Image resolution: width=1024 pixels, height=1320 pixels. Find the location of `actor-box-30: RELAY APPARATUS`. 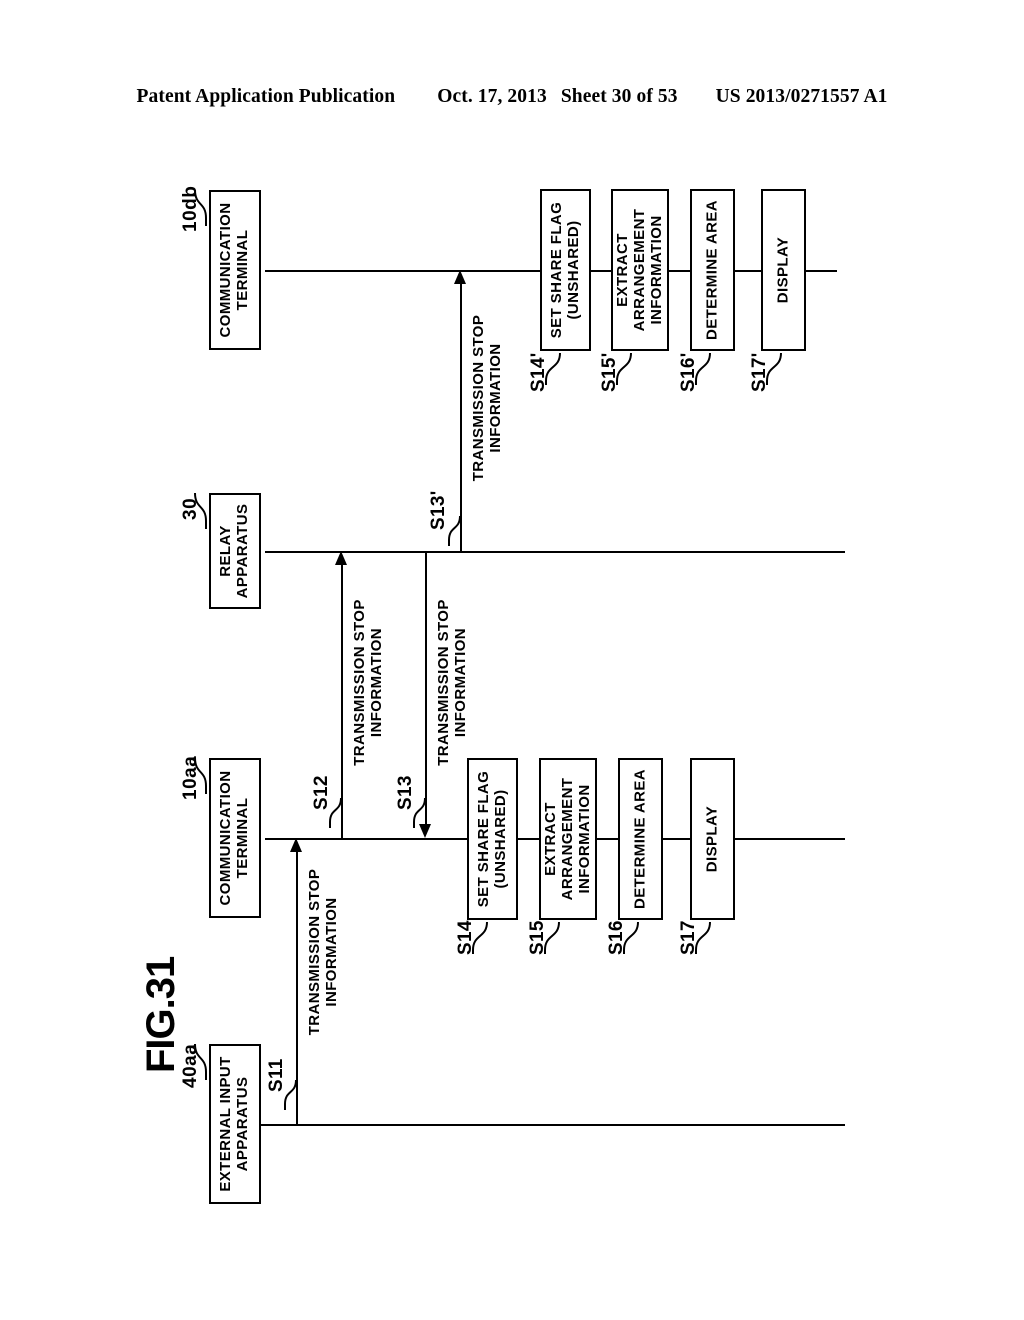

actor-box-30: RELAY APPARATUS is located at coordinates (235, 551).